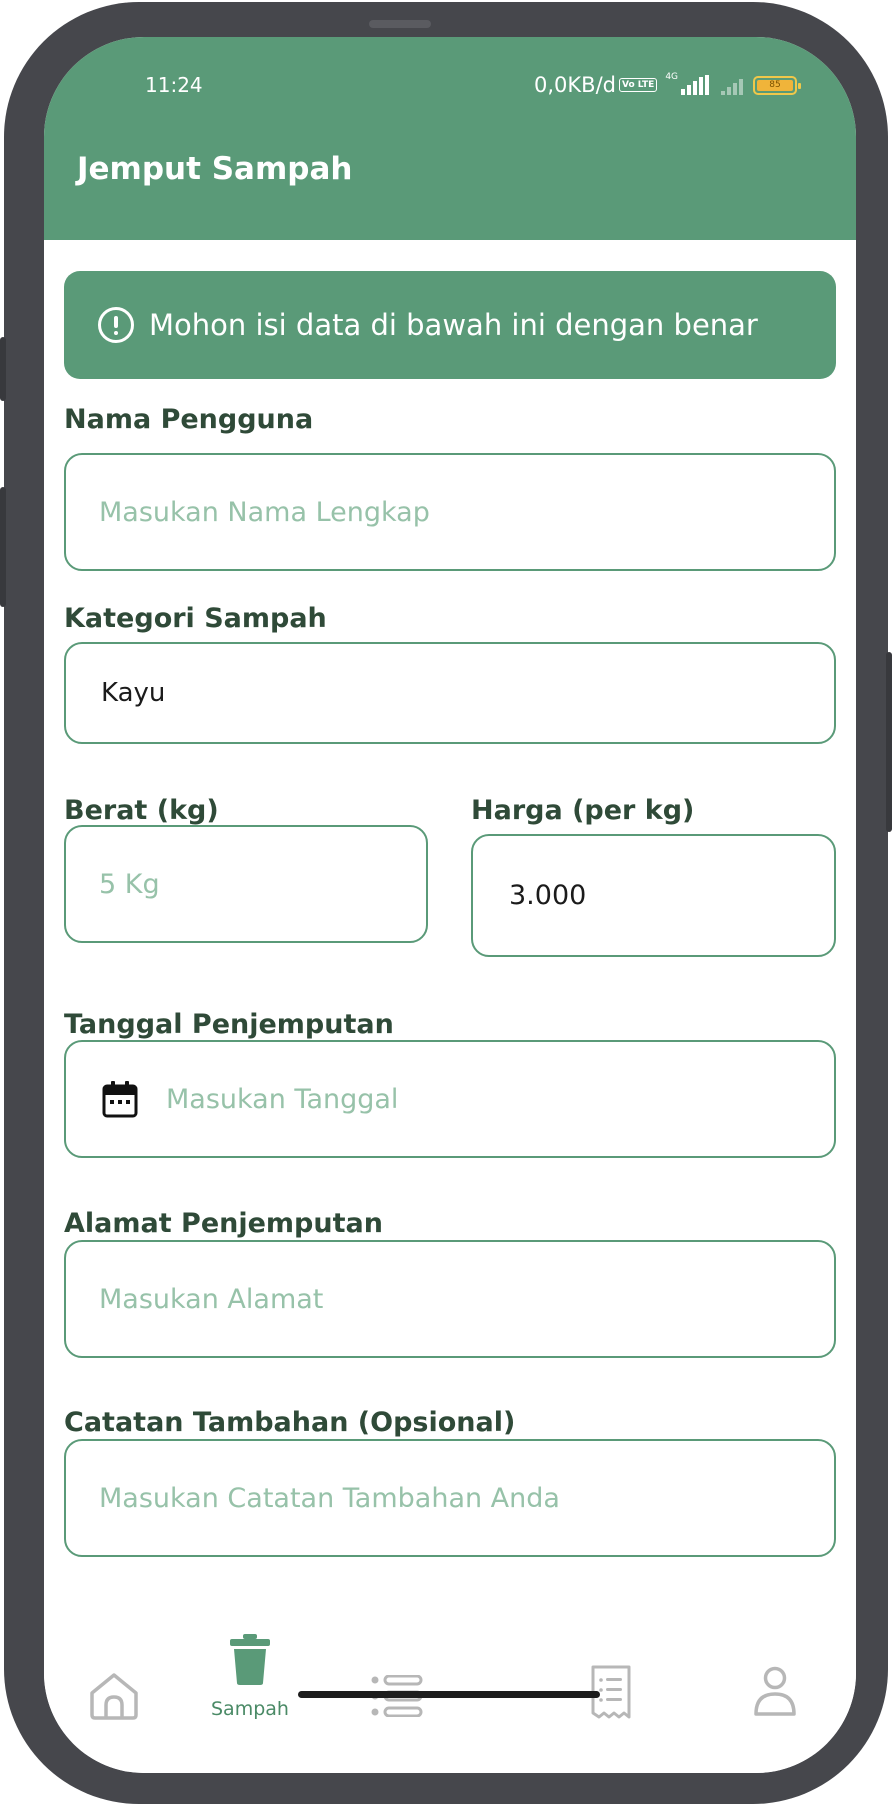  What do you see at coordinates (466, 1299) in the screenshot?
I see `address-input` at bounding box center [466, 1299].